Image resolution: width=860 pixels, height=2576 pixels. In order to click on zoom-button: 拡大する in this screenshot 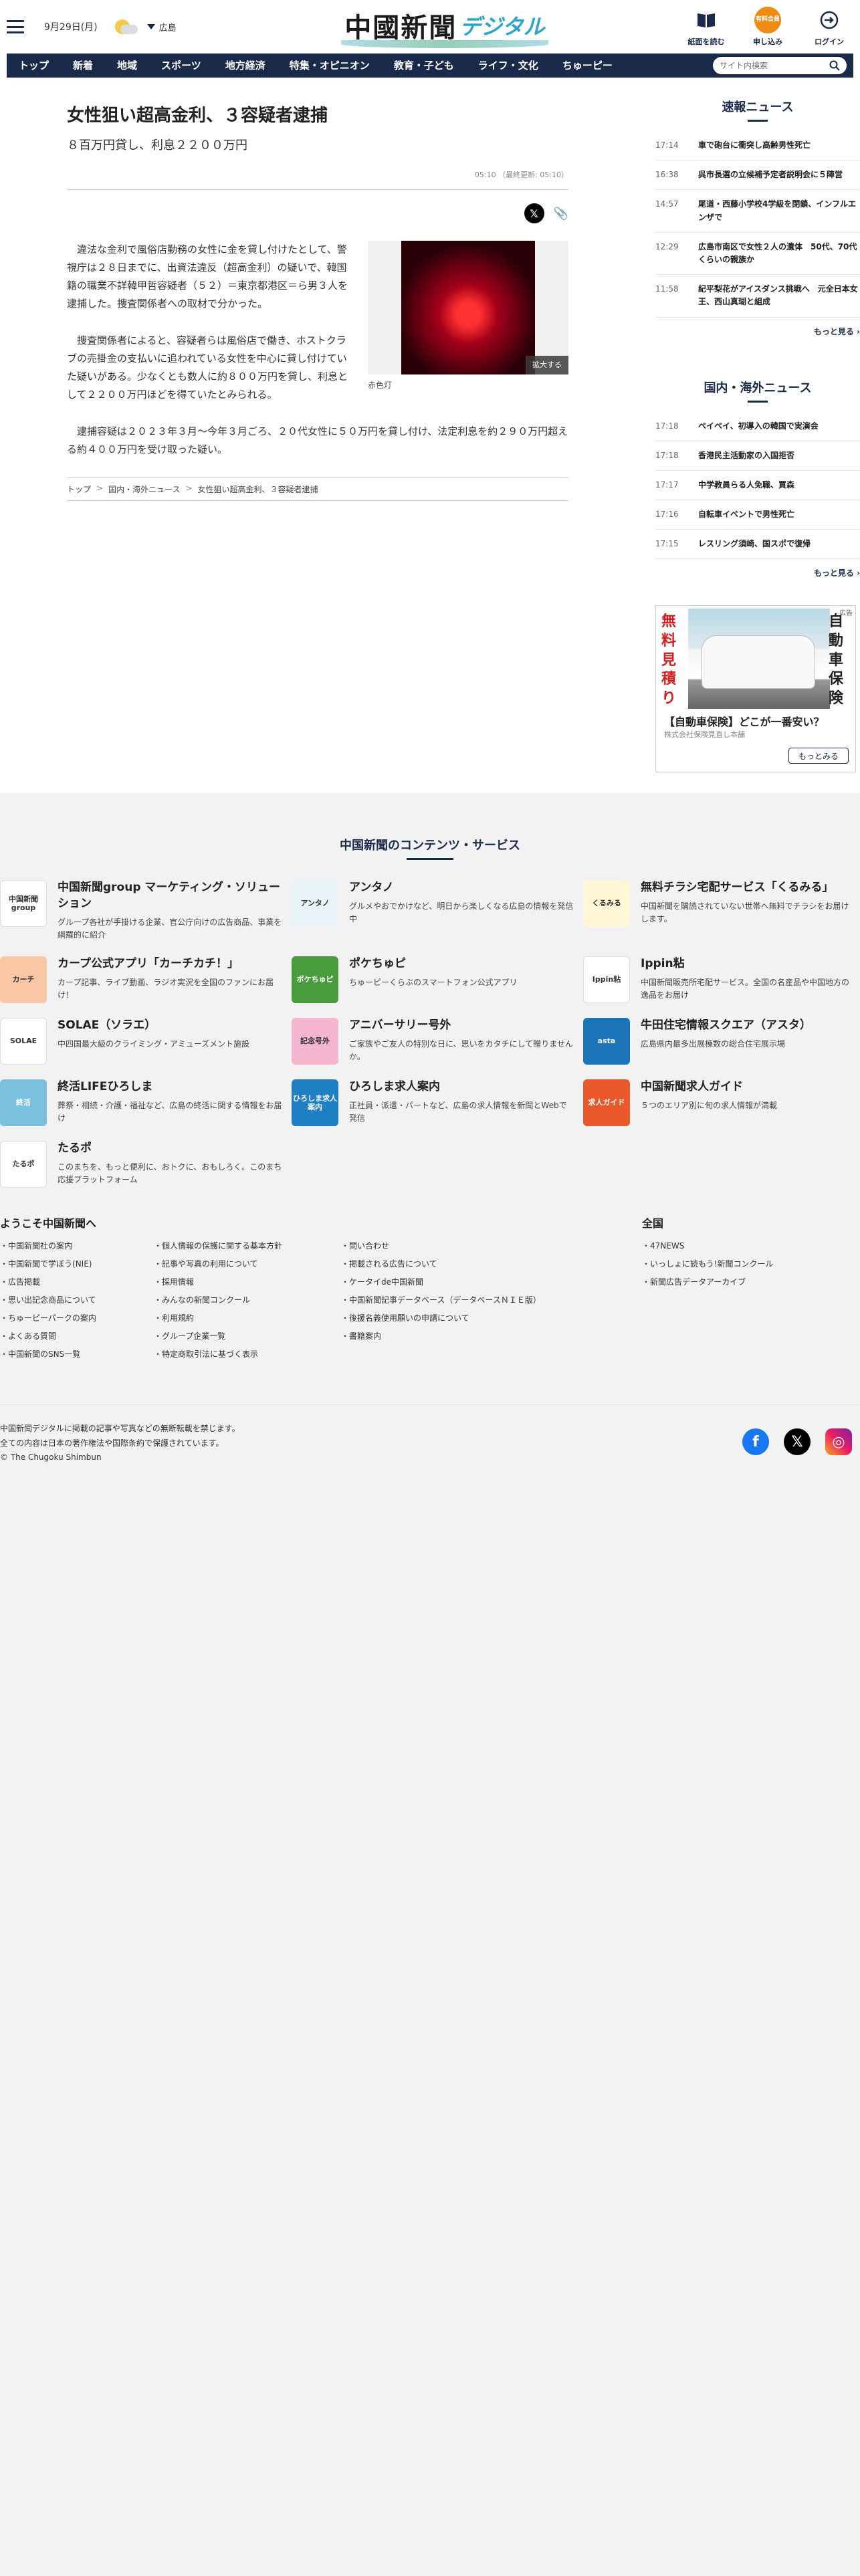, I will do `click(547, 366)`.